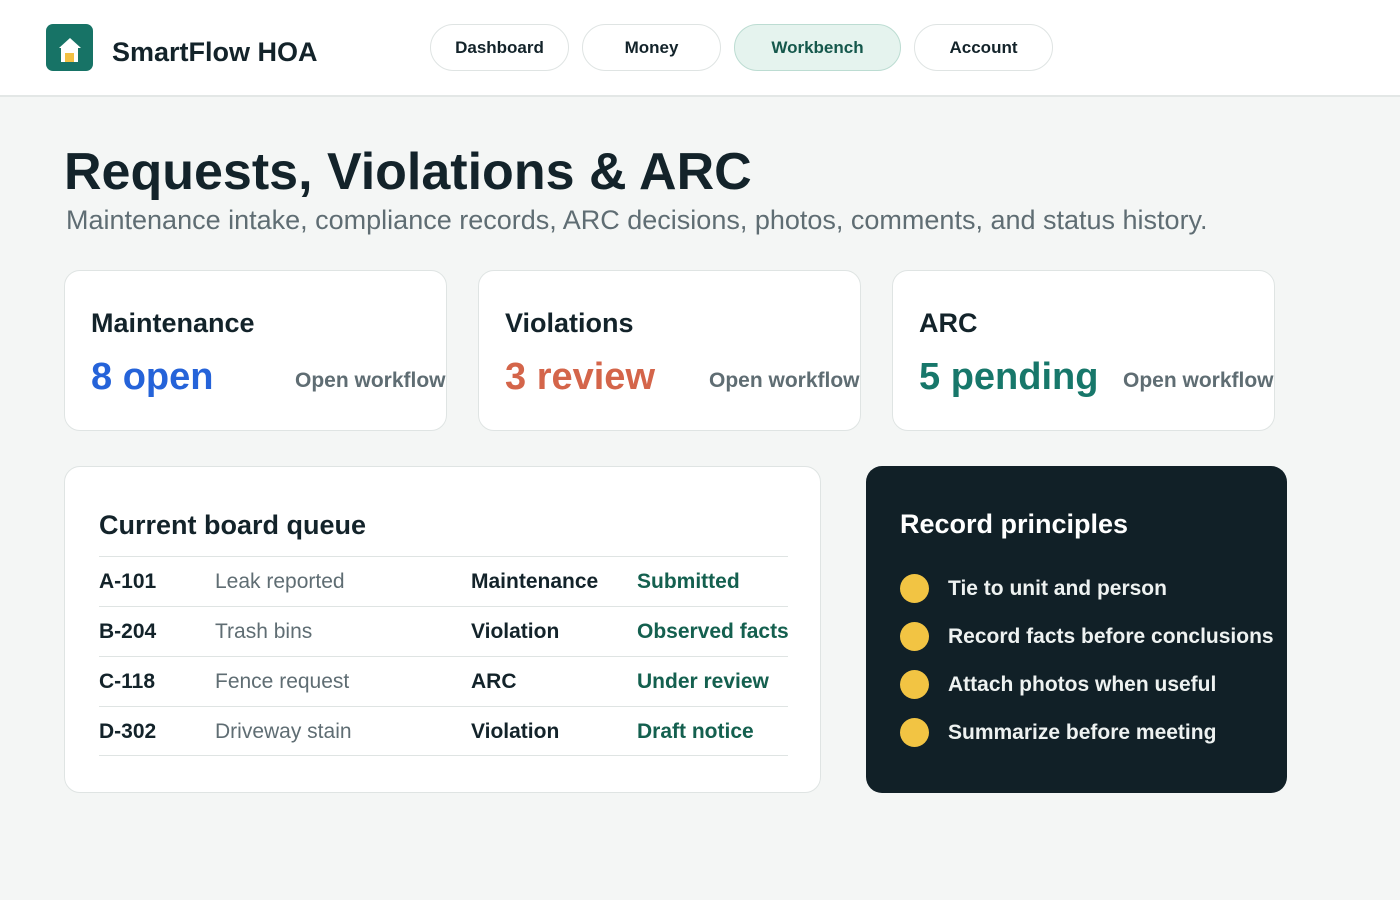 The image size is (1400, 900). What do you see at coordinates (127, 681) in the screenshot?
I see `item-id: C-118` at bounding box center [127, 681].